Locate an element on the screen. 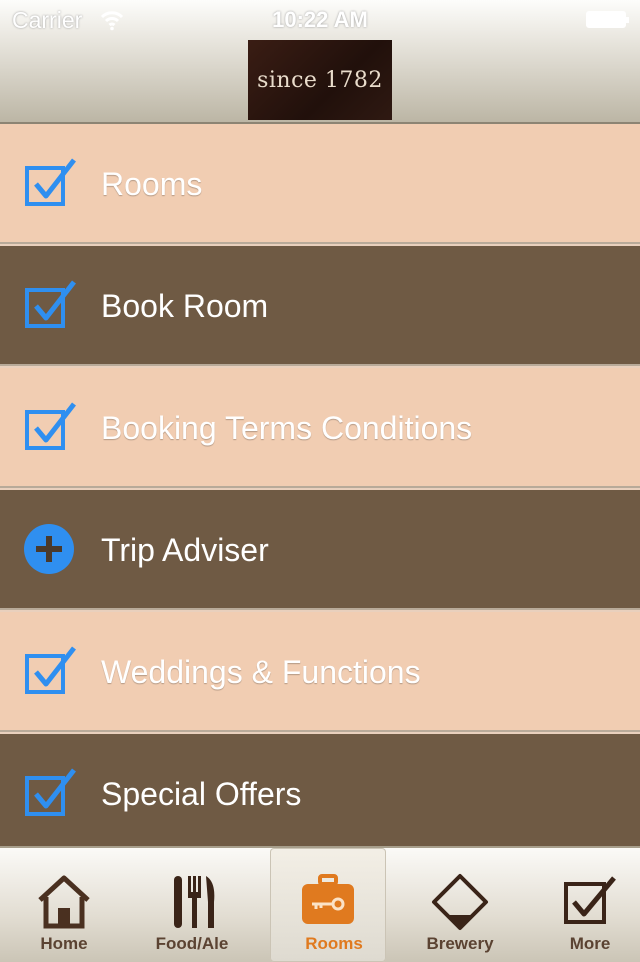  menu-item-label: Trip Adviser is located at coordinates (185, 550).